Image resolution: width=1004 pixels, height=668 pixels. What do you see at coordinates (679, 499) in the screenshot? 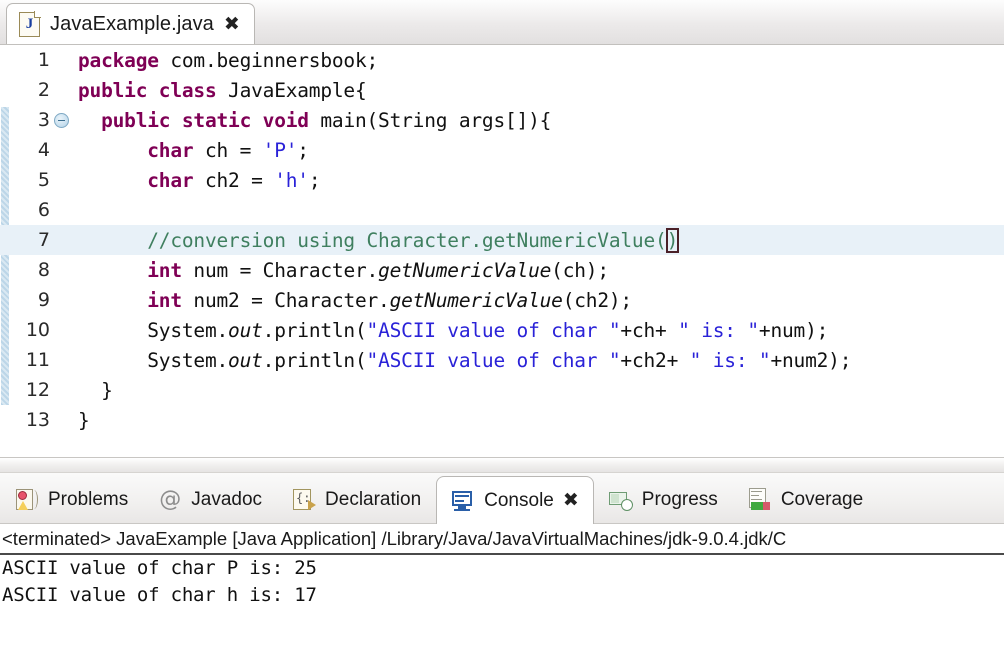
I see `view-tab-label: Progress` at bounding box center [679, 499].